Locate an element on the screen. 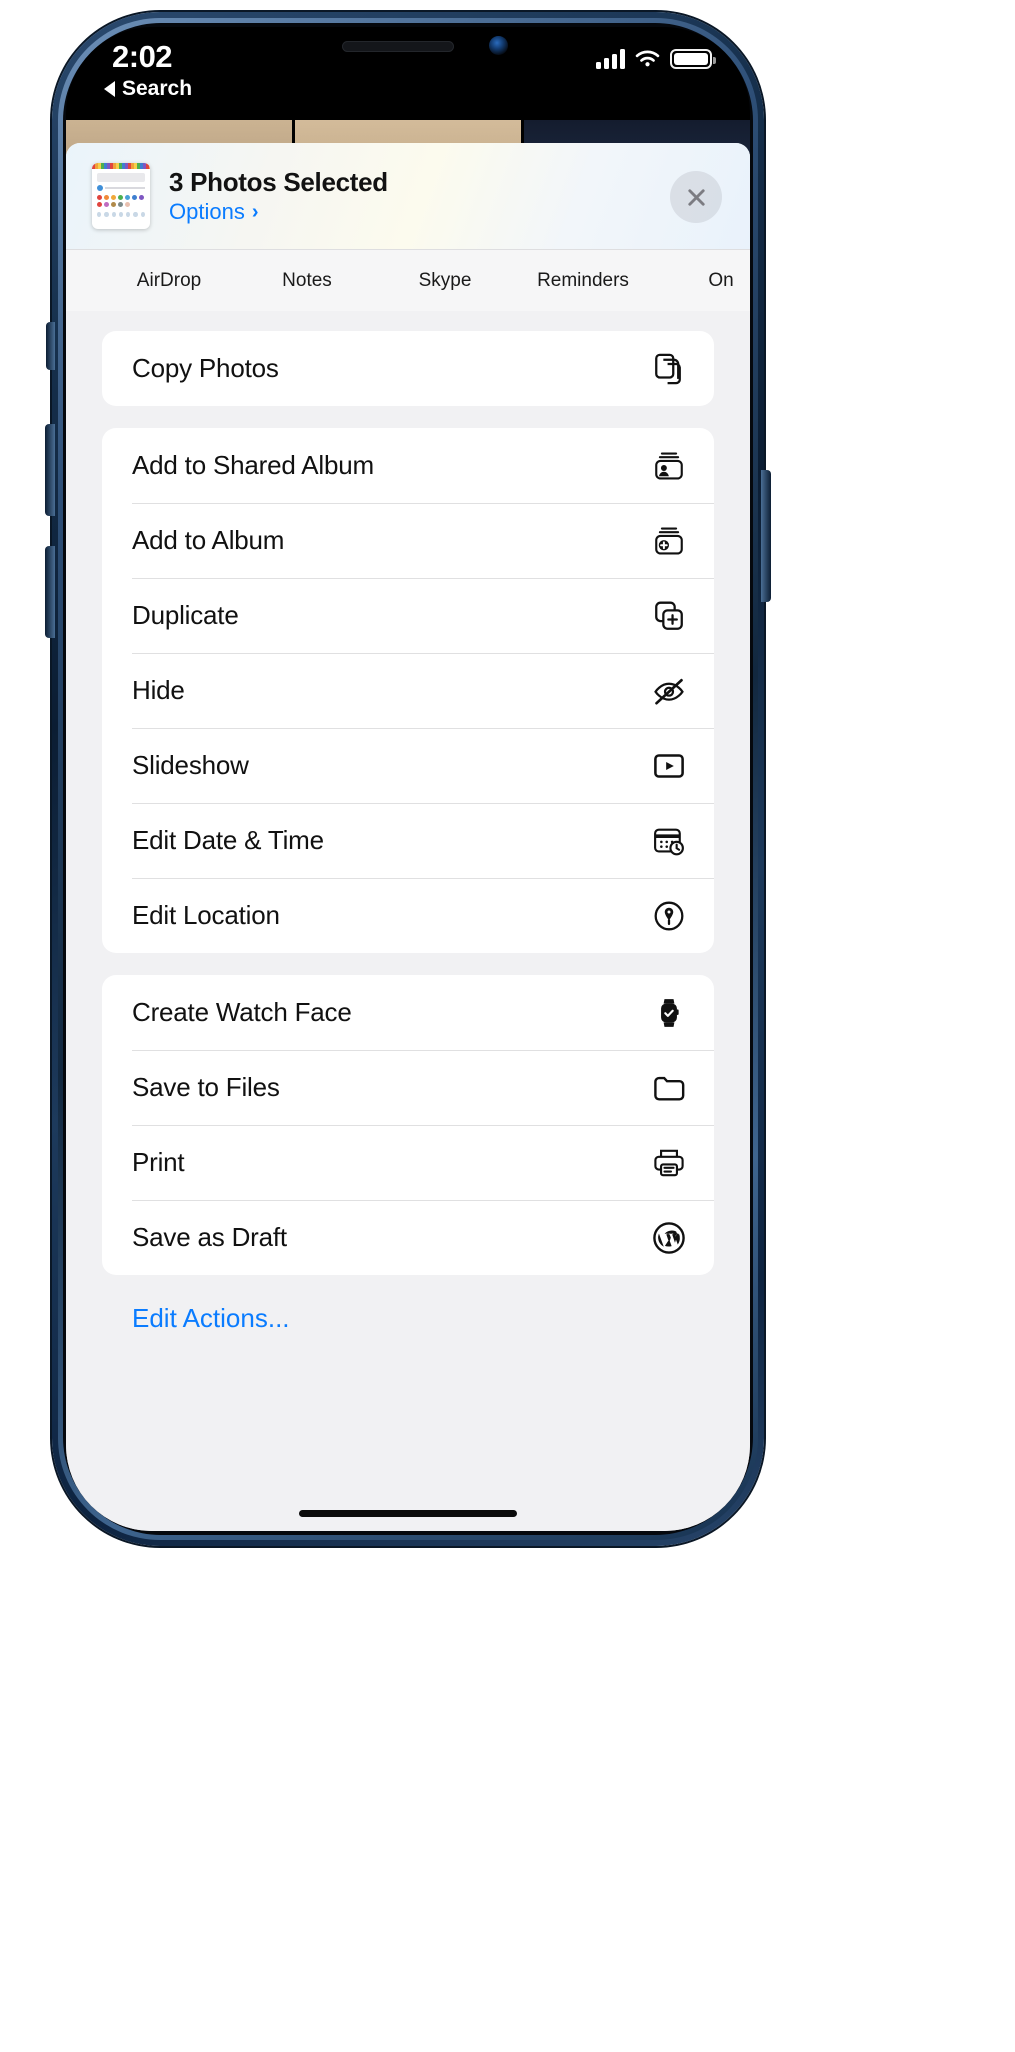  chevron-right-icon: › is located at coordinates (255, 211).